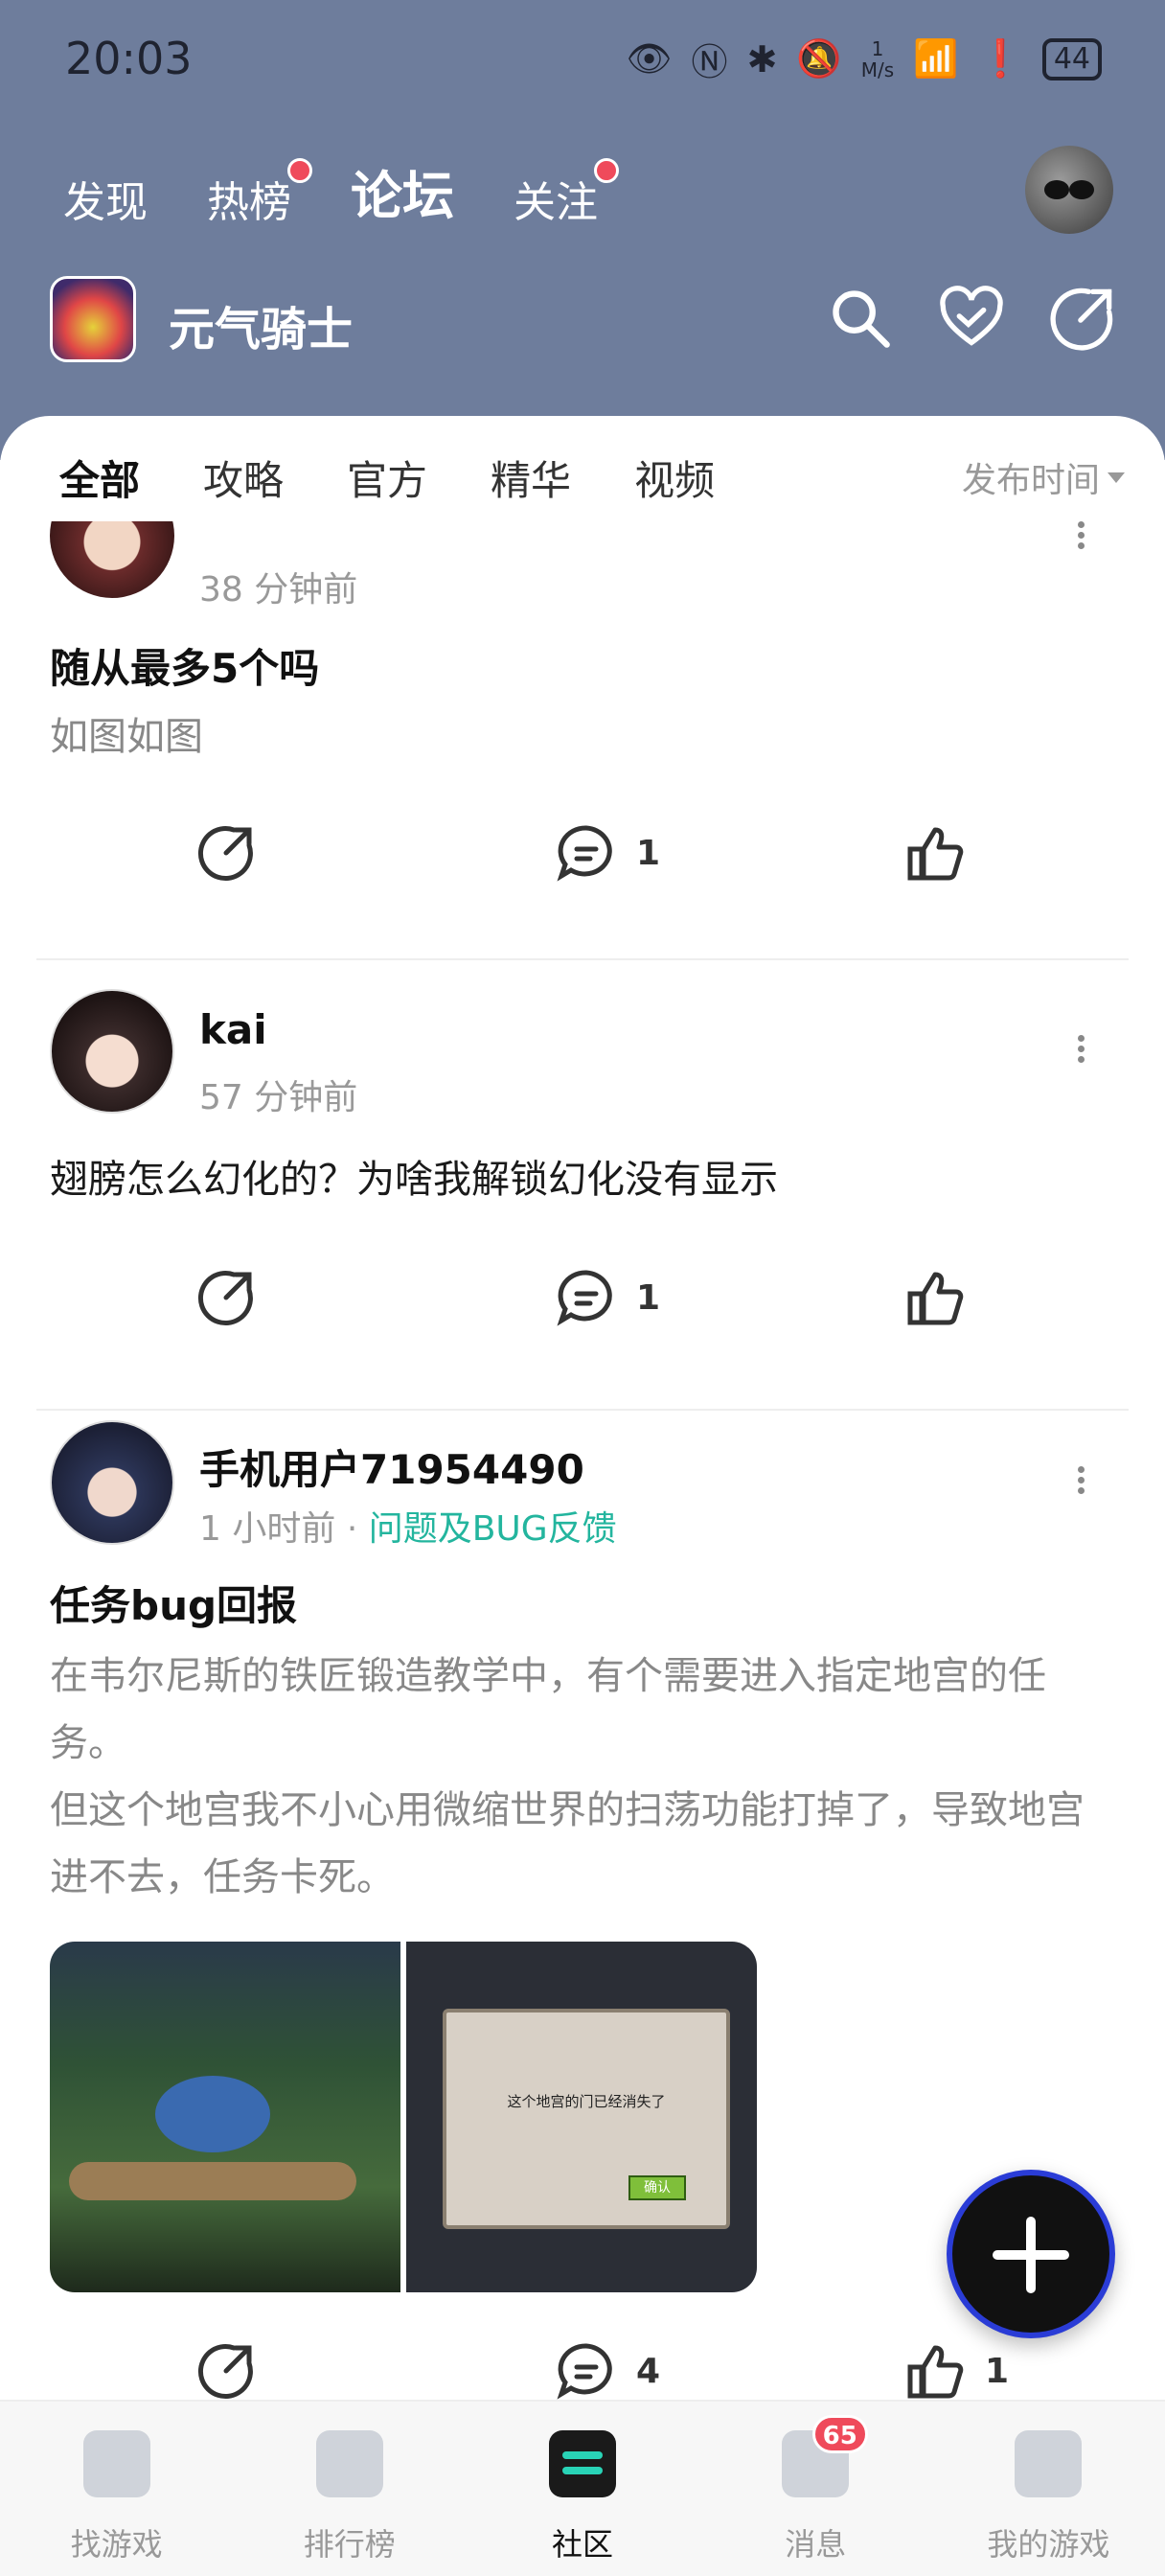 The width and height of the screenshot is (1165, 2576). Describe the element at coordinates (531, 477) in the screenshot. I see `tab-featured: 精华` at that location.